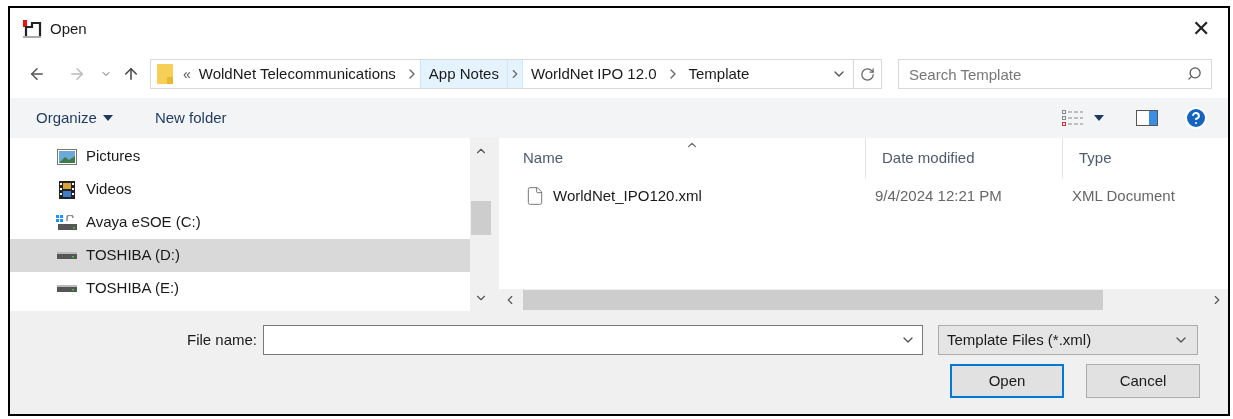 The width and height of the screenshot is (1233, 419). I want to click on dialog-button: Cancel, so click(1143, 381).